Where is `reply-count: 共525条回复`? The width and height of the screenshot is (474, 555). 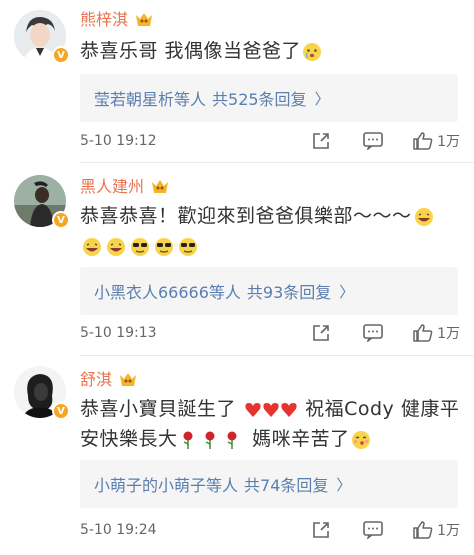 reply-count: 共525条回复 is located at coordinates (259, 99).